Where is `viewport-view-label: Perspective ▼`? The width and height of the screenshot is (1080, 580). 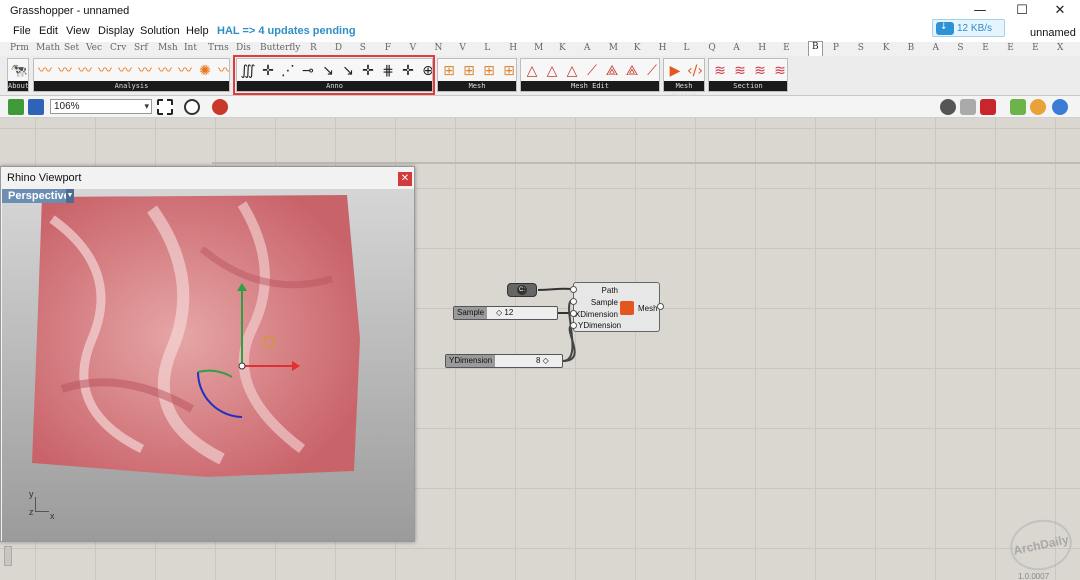 viewport-view-label: Perspective ▼ is located at coordinates (38, 196).